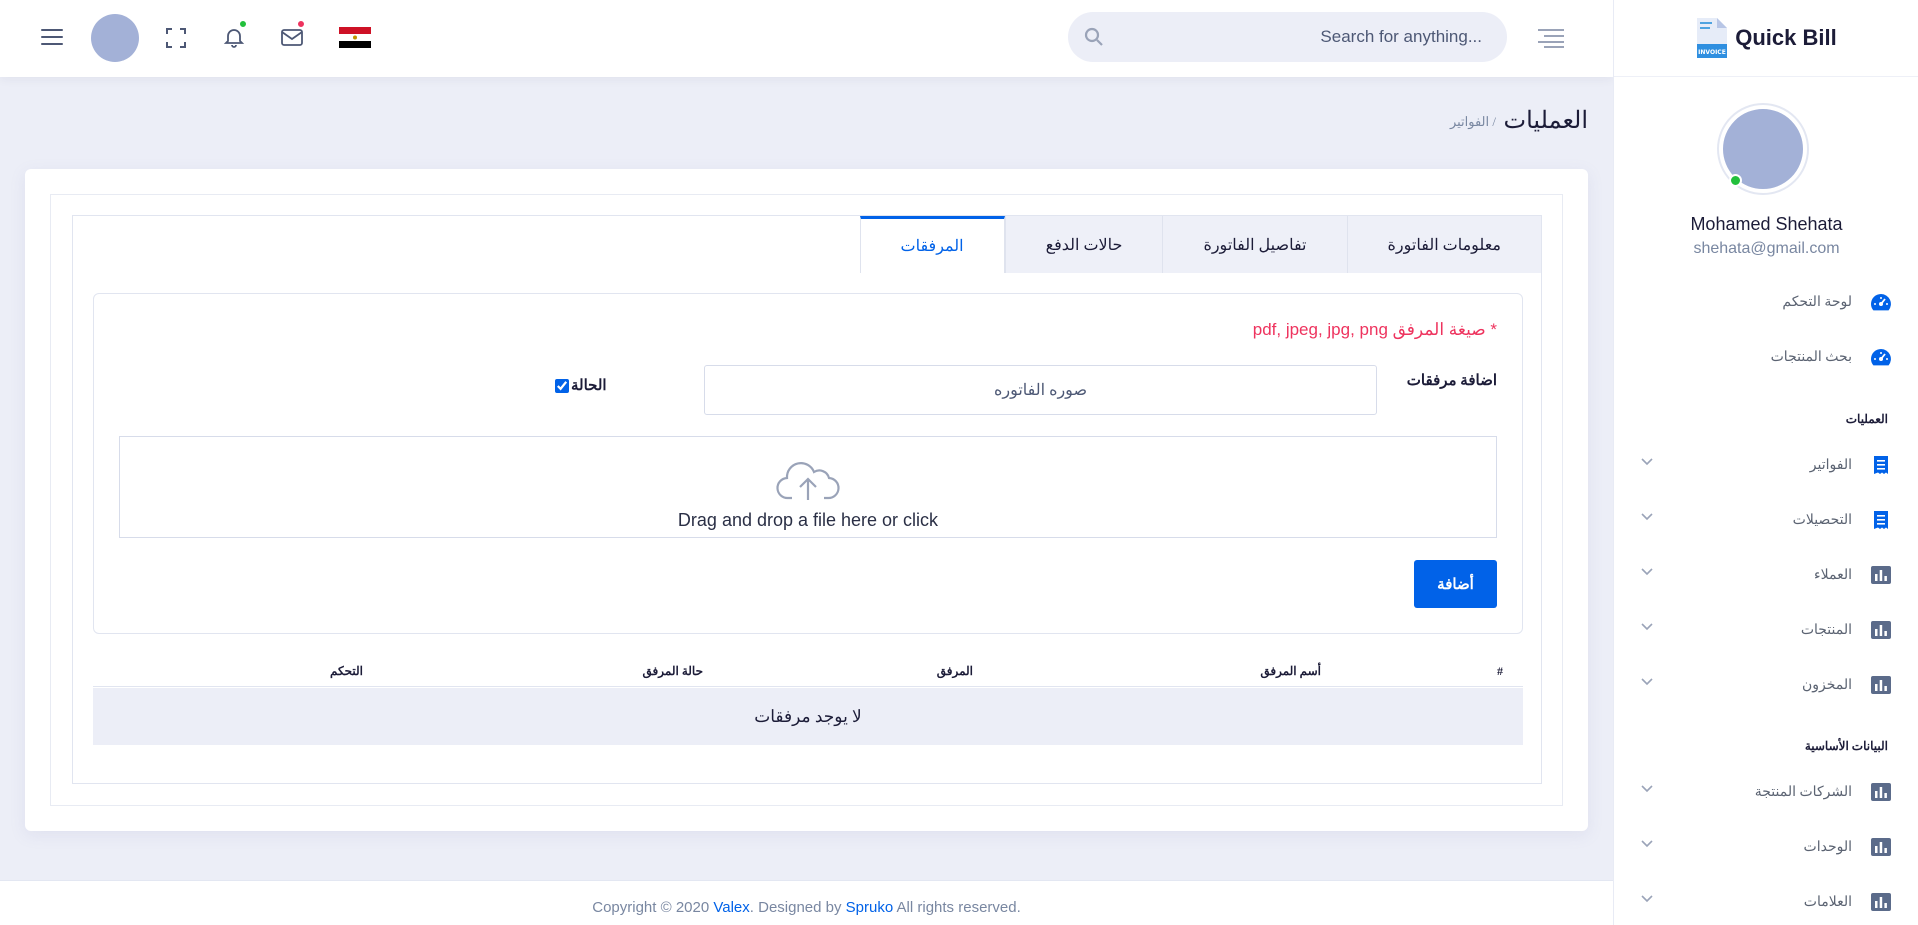 The width and height of the screenshot is (1918, 925). I want to click on breadcrumb: / الفواتير, so click(1473, 122).